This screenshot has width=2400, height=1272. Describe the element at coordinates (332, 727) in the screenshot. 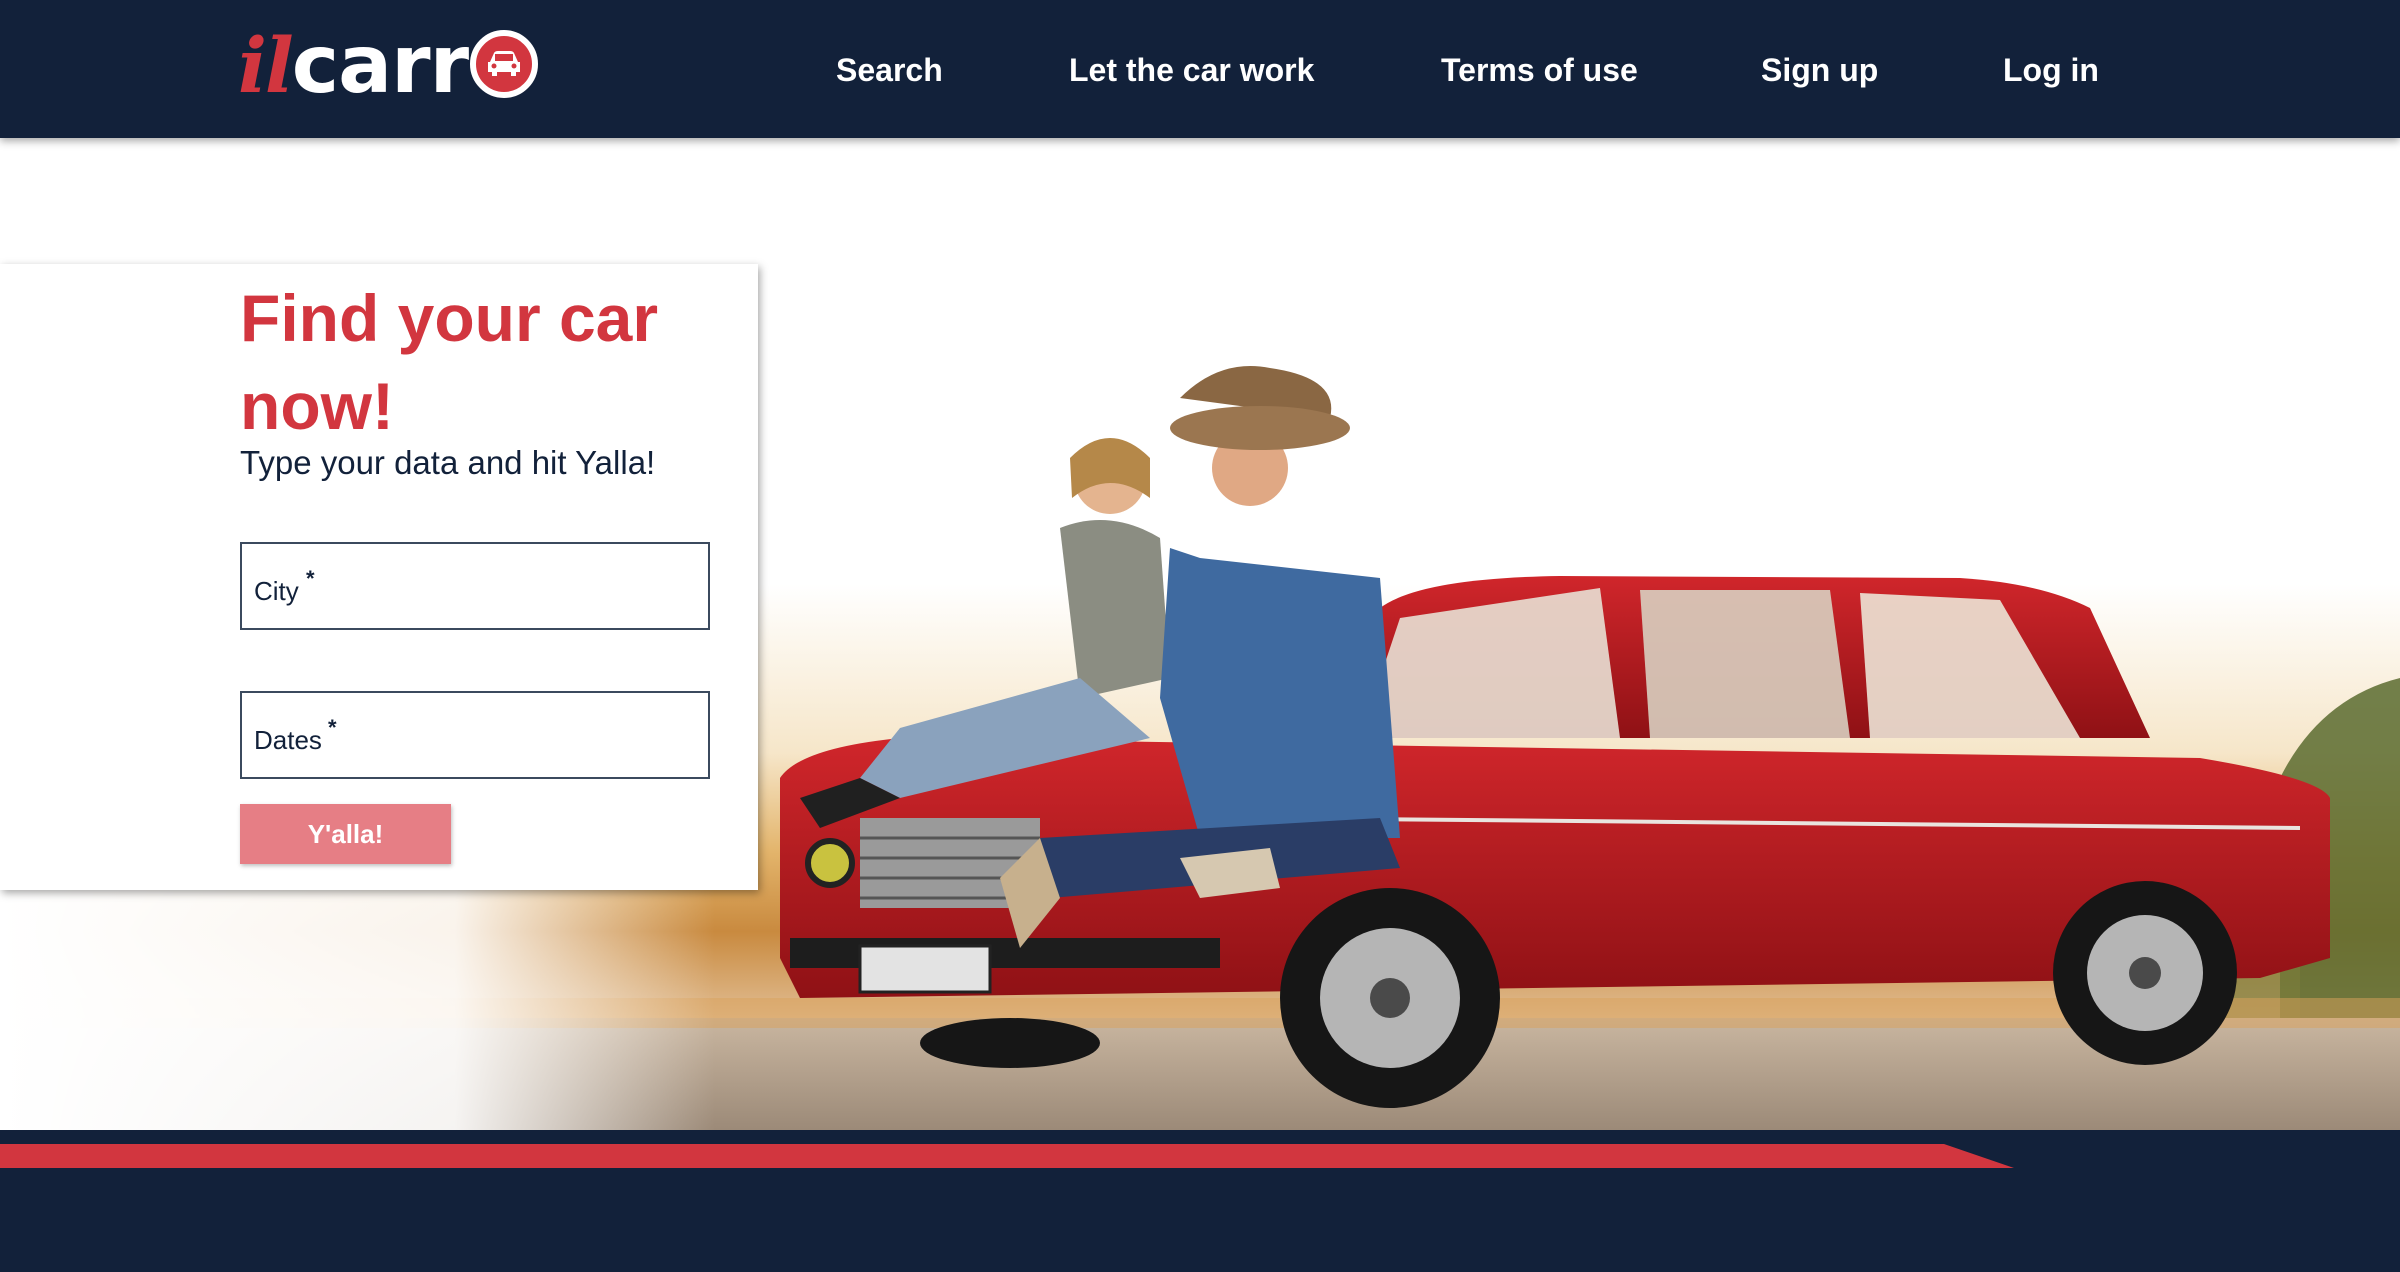

I see `dates-required-mark: *` at that location.